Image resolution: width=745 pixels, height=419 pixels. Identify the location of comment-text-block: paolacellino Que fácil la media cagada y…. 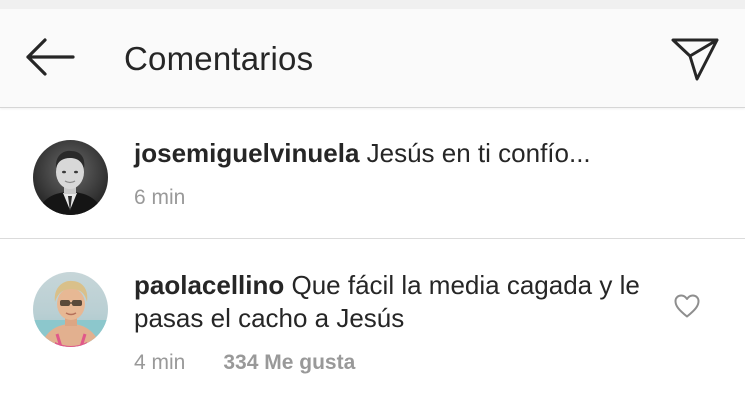
(389, 302).